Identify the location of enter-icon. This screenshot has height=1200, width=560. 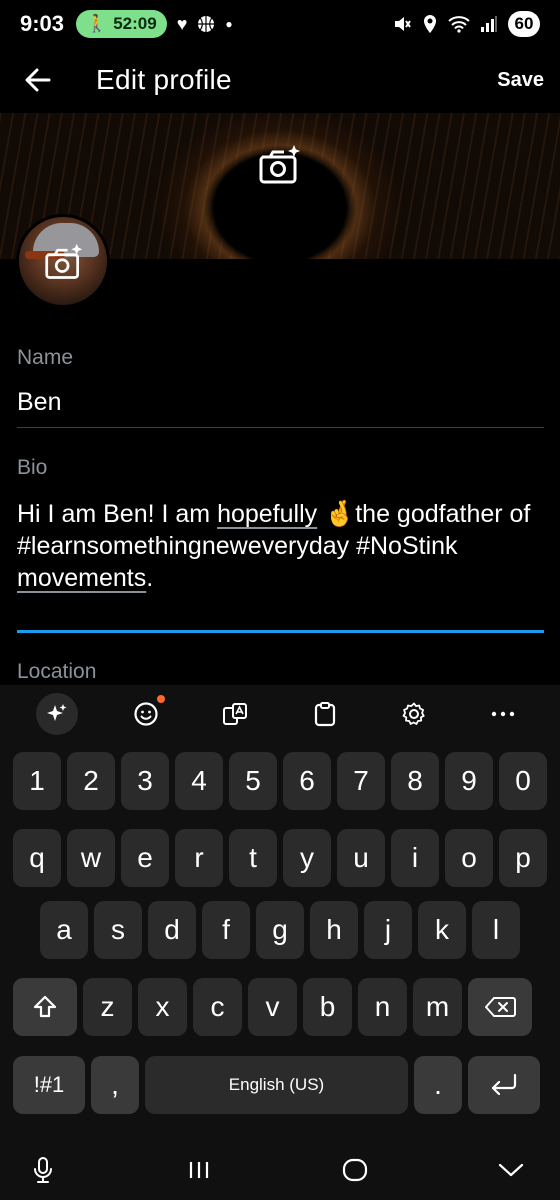
(504, 1084).